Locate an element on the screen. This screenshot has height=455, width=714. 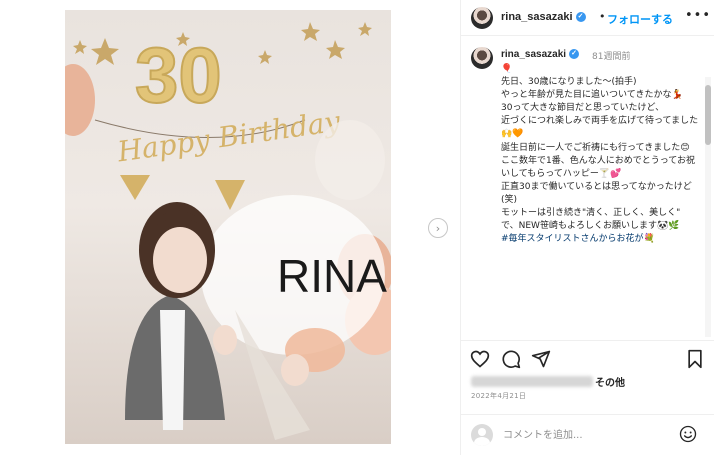
more-options-icon: ••• is located at coordinates (698, 15).